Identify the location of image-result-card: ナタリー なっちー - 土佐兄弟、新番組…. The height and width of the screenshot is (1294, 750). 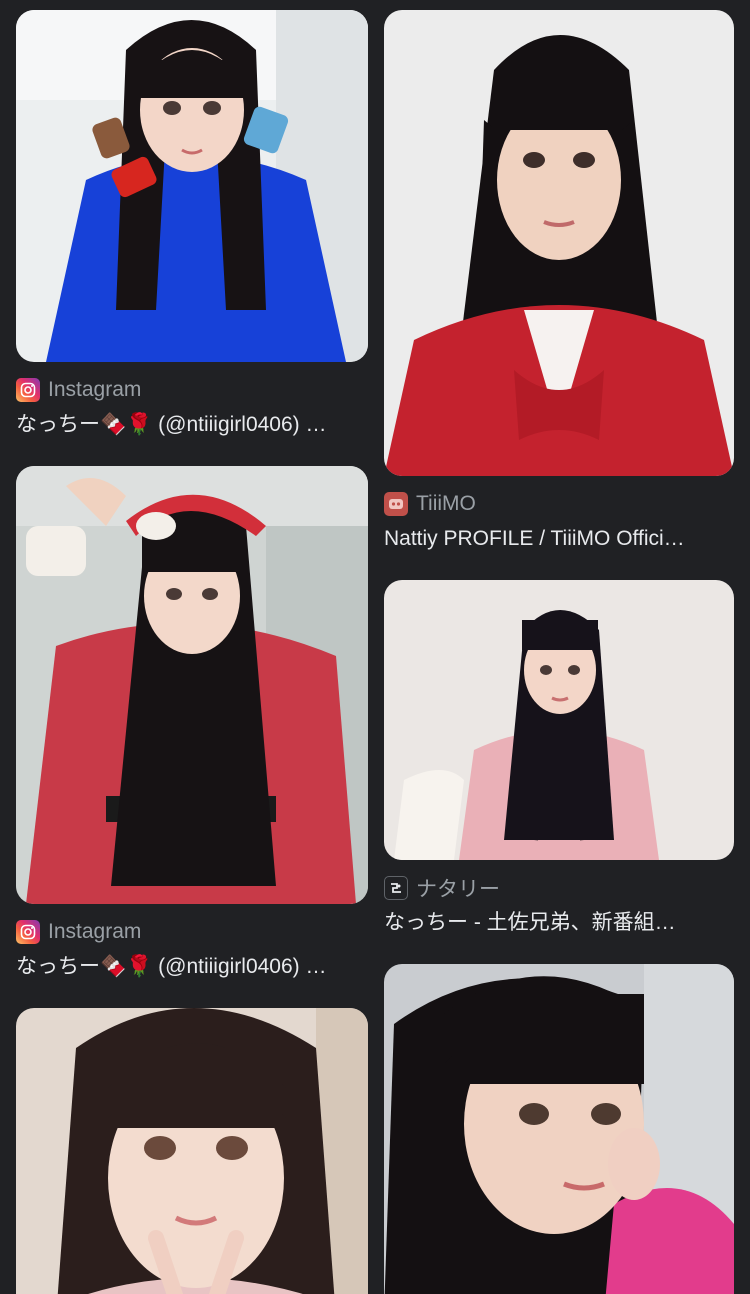
(559, 761).